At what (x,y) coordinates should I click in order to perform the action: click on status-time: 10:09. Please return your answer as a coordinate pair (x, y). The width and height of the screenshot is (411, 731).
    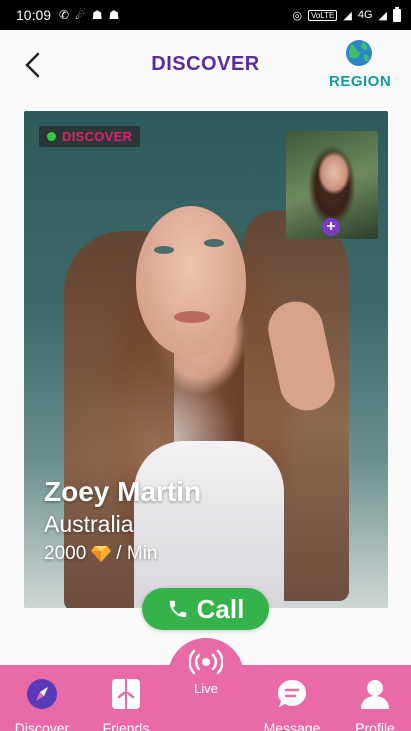
    Looking at the image, I should click on (34, 15).